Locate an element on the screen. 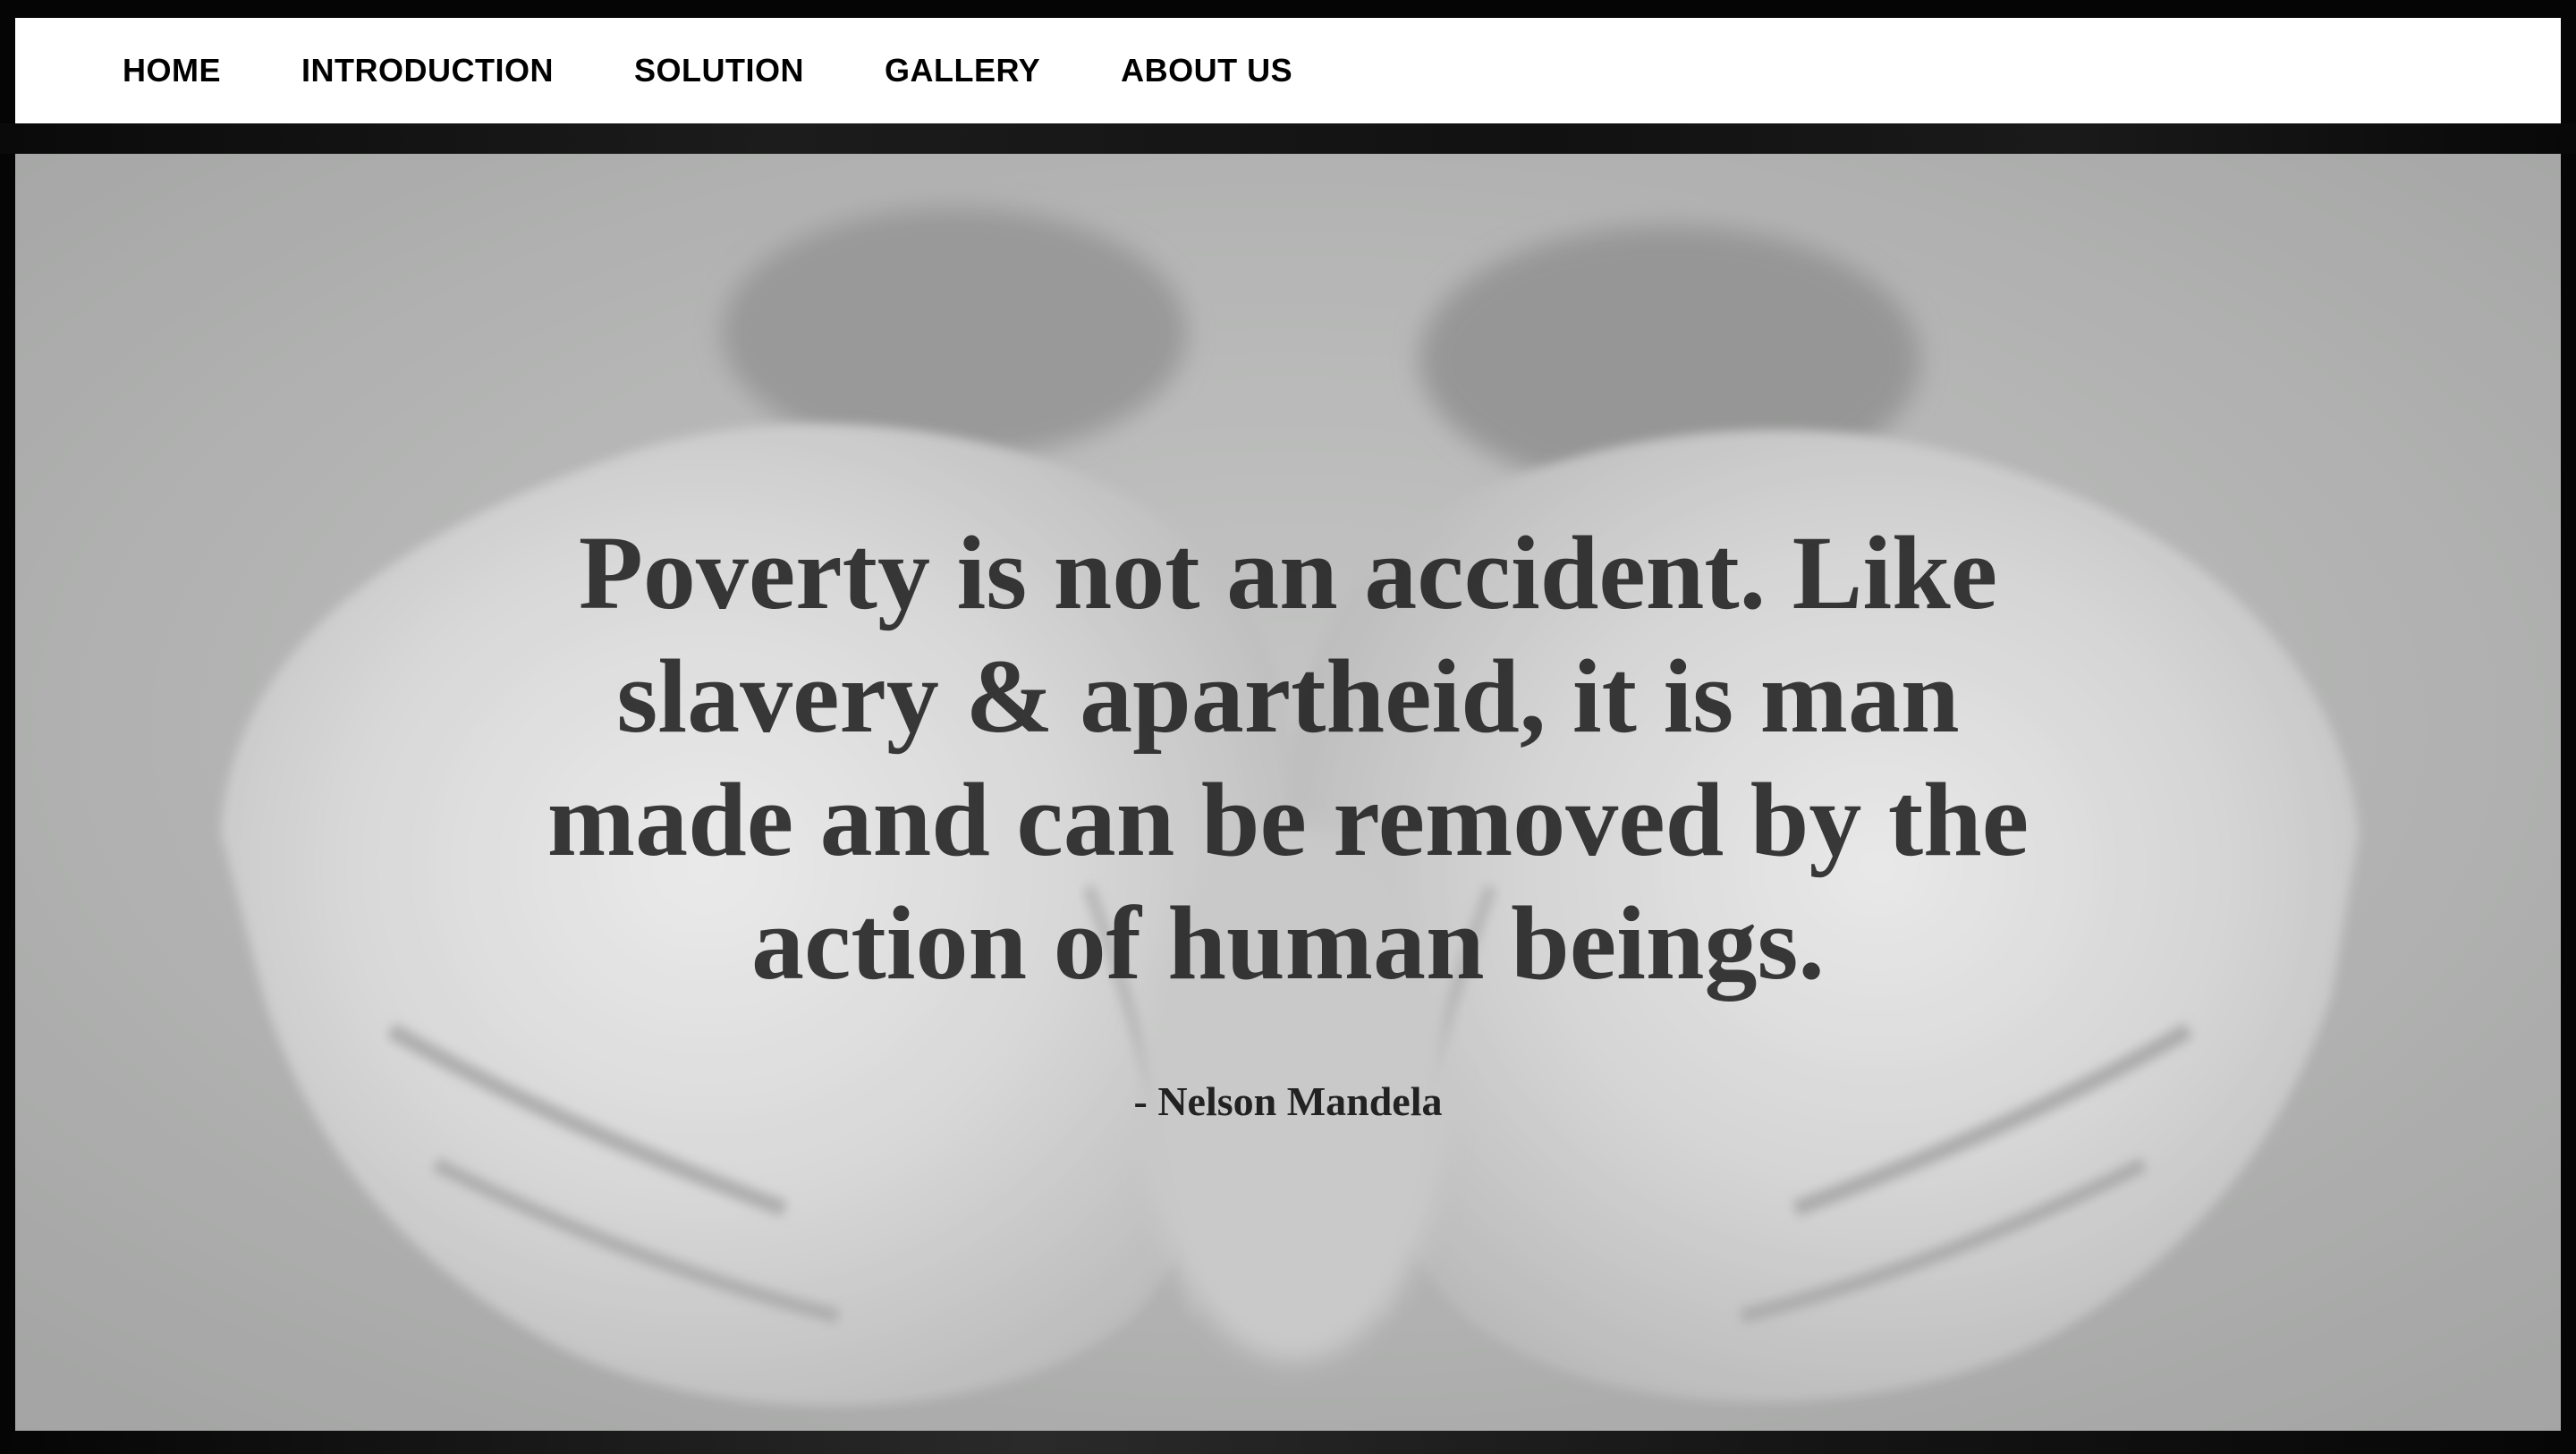 Image resolution: width=2576 pixels, height=1454 pixels. nav-item-gallery: GALLERY is located at coordinates (962, 70).